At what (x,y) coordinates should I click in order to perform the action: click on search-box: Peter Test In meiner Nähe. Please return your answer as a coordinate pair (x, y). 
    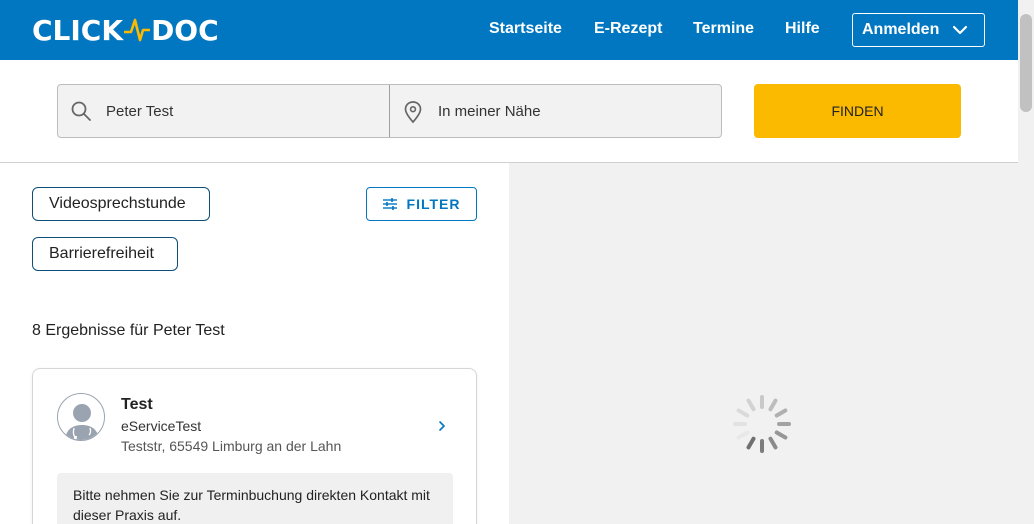
    Looking at the image, I should click on (389, 111).